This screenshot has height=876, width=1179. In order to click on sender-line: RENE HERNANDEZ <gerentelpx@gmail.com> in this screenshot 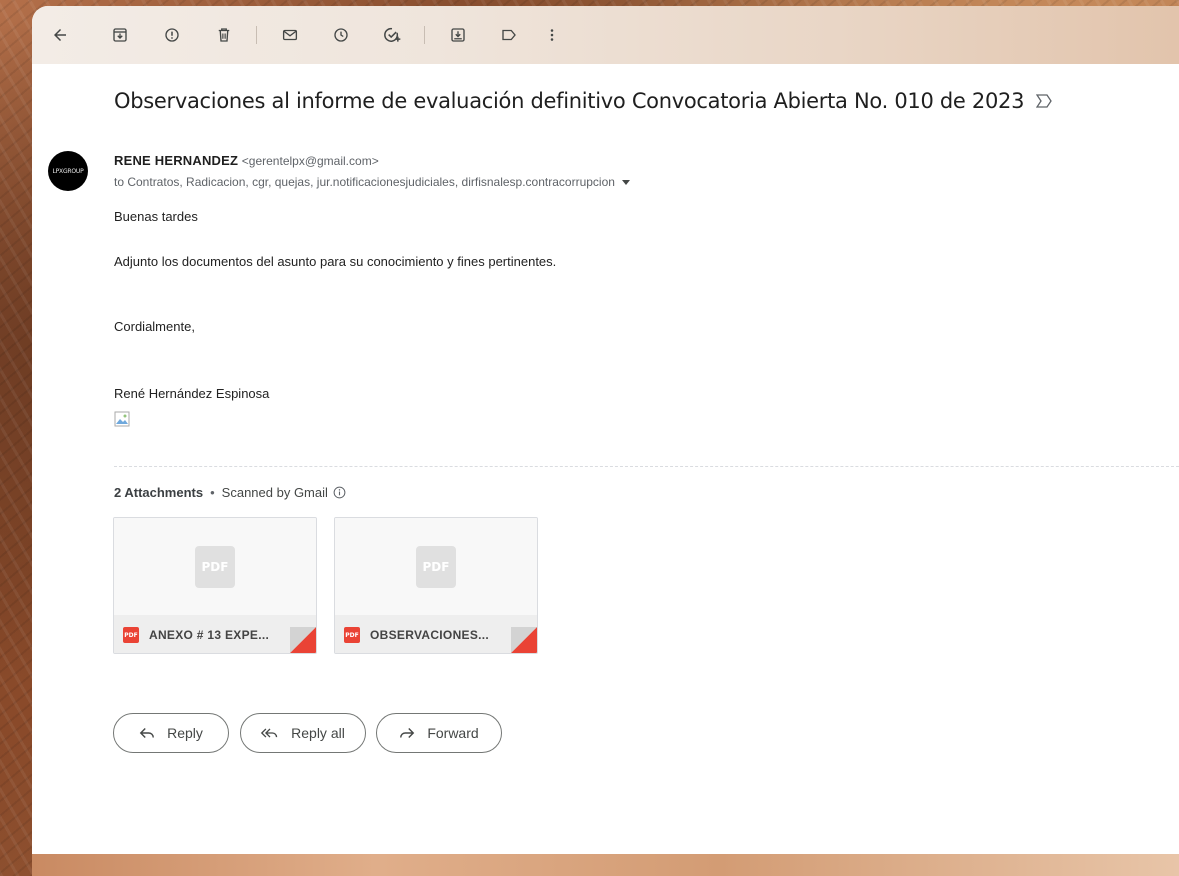, I will do `click(246, 160)`.